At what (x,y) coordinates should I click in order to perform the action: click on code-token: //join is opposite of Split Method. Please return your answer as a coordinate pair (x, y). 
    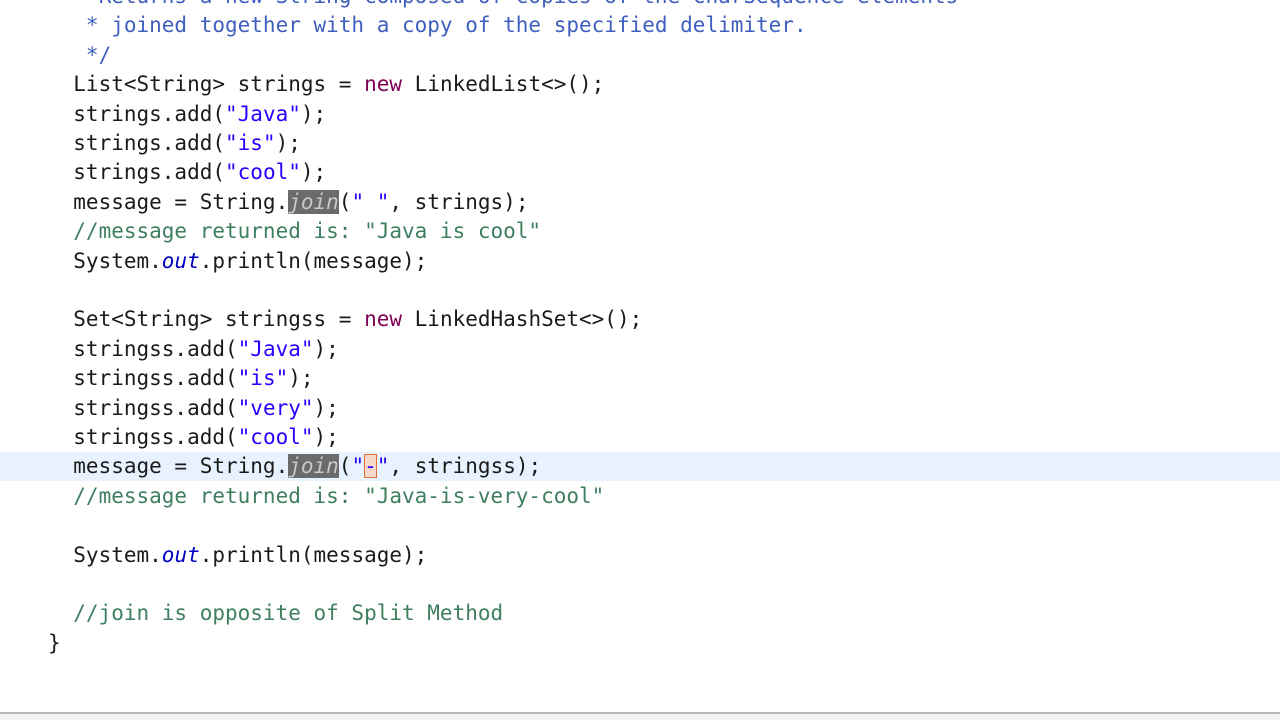
    Looking at the image, I should click on (276, 613).